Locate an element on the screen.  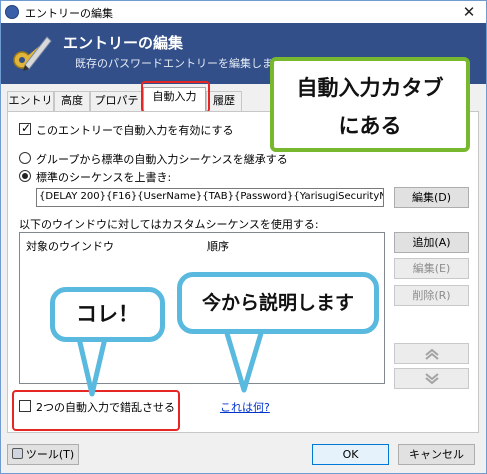
app-lock-icon is located at coordinates (12, 12).